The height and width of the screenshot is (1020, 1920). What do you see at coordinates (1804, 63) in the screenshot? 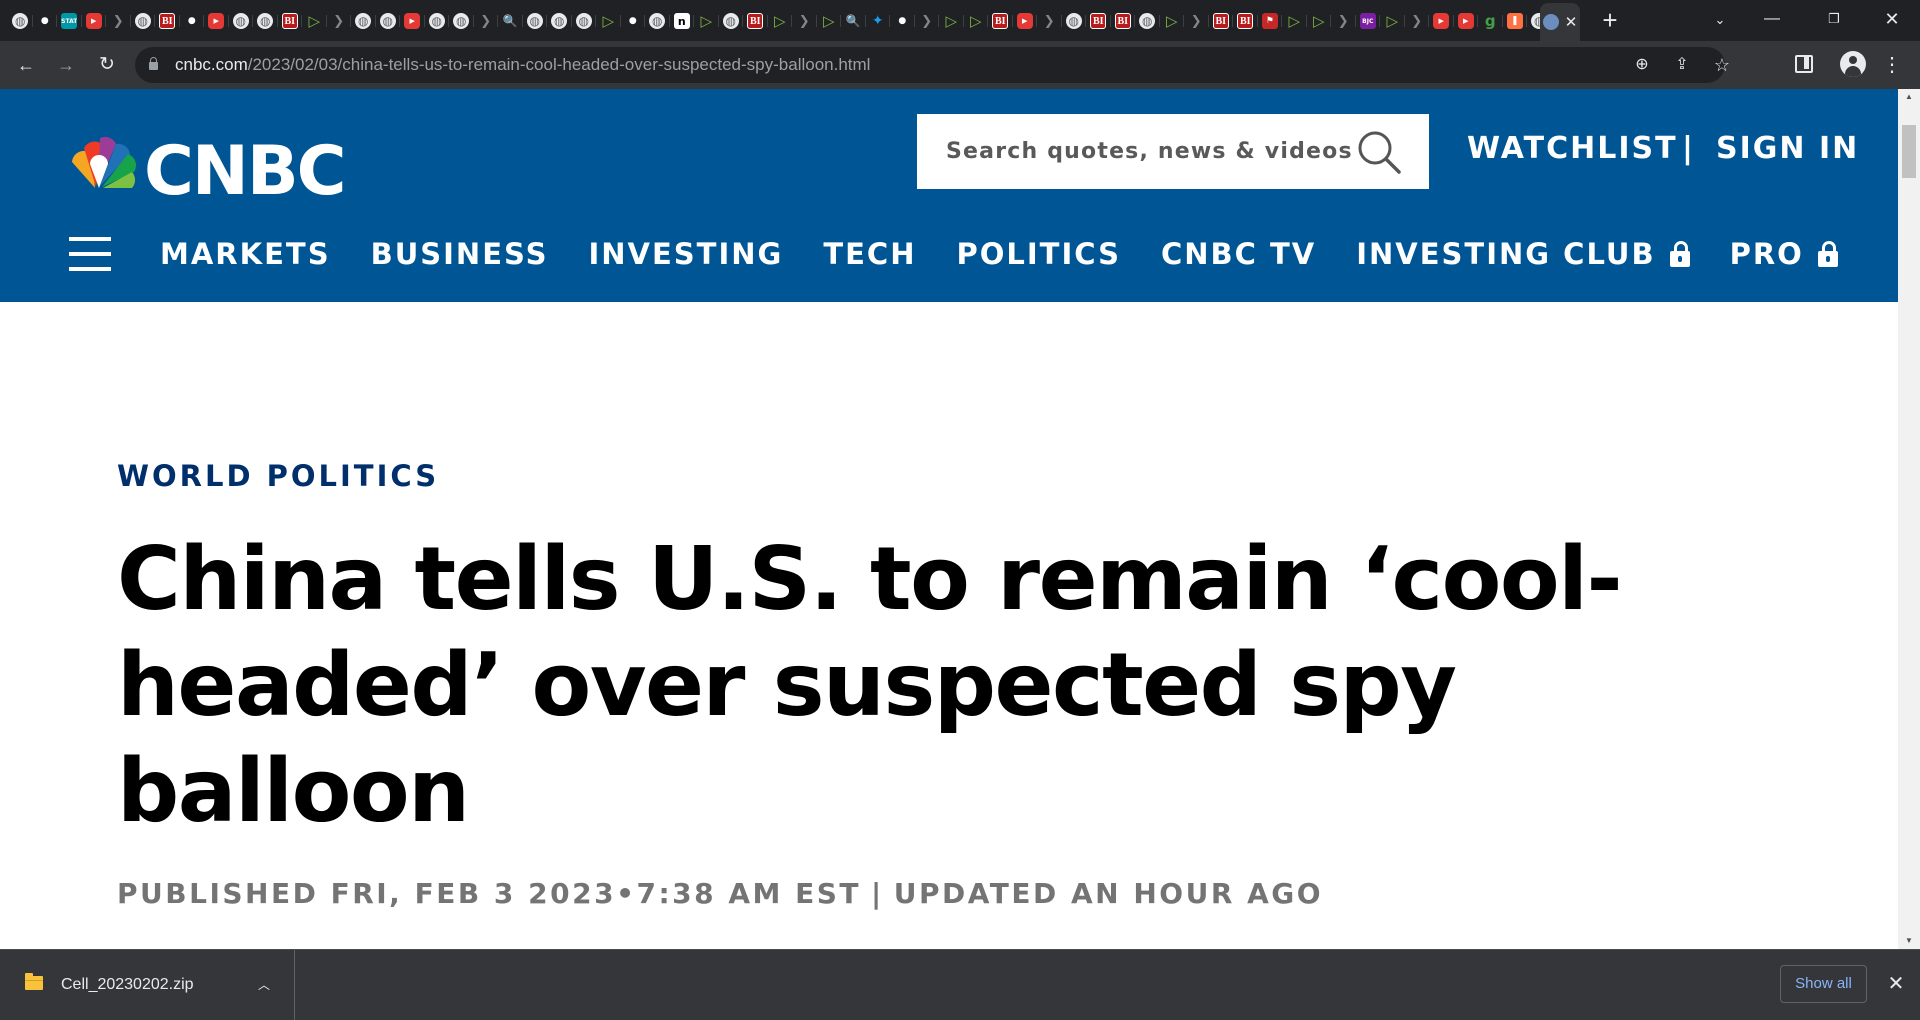
I see `side-panel-icon` at bounding box center [1804, 63].